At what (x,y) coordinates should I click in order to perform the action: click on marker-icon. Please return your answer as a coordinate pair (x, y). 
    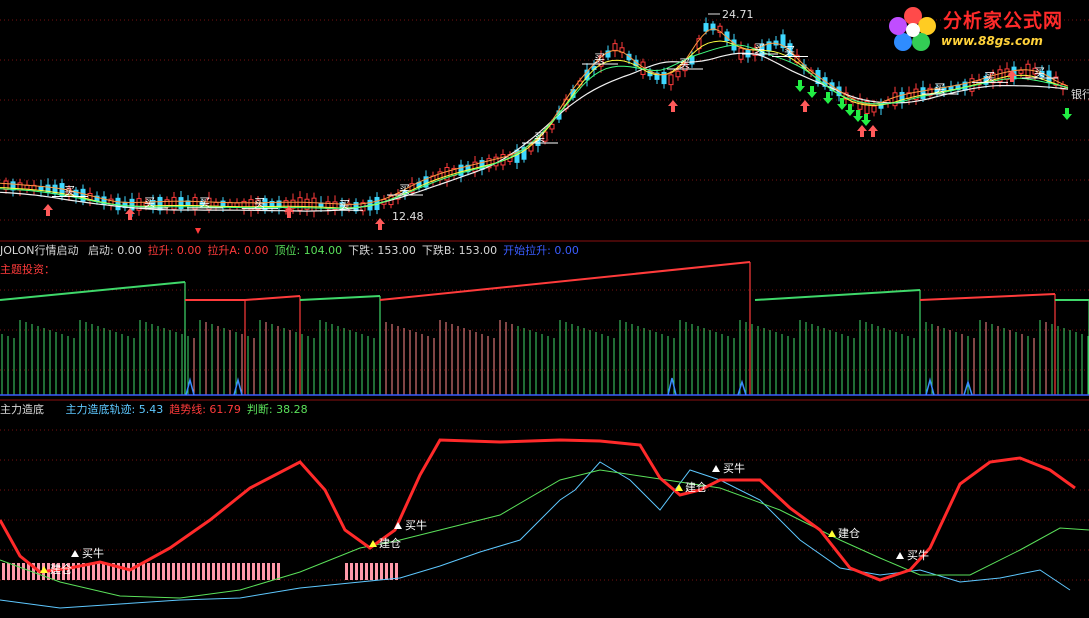
    Looking at the image, I should click on (198, 231).